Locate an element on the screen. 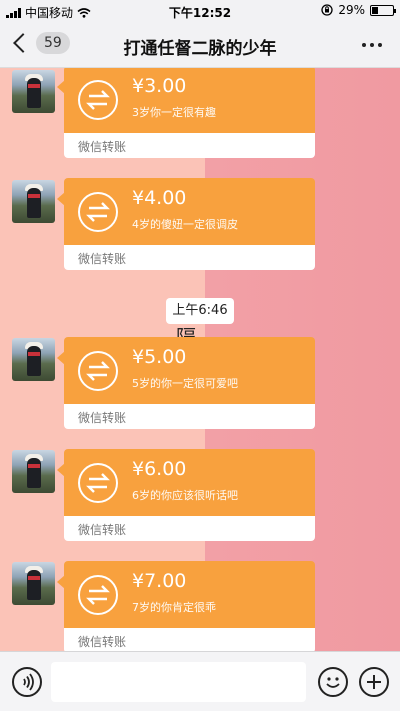 The width and height of the screenshot is (400, 711). battery-level is located at coordinates (375, 10).